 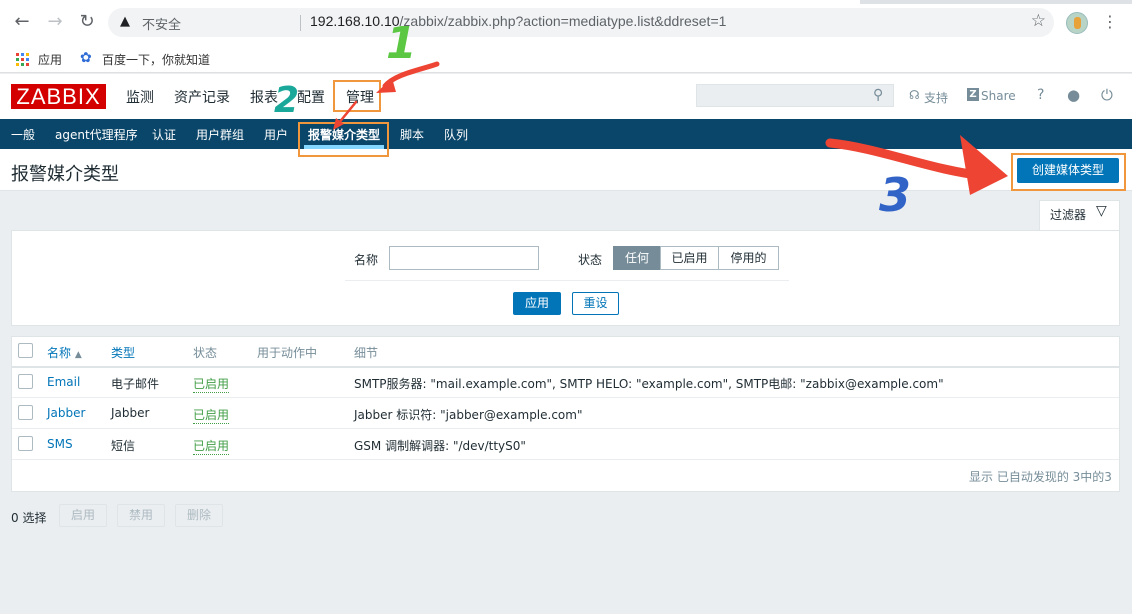 What do you see at coordinates (125, 21) in the screenshot?
I see `warning-icon: ▲` at bounding box center [125, 21].